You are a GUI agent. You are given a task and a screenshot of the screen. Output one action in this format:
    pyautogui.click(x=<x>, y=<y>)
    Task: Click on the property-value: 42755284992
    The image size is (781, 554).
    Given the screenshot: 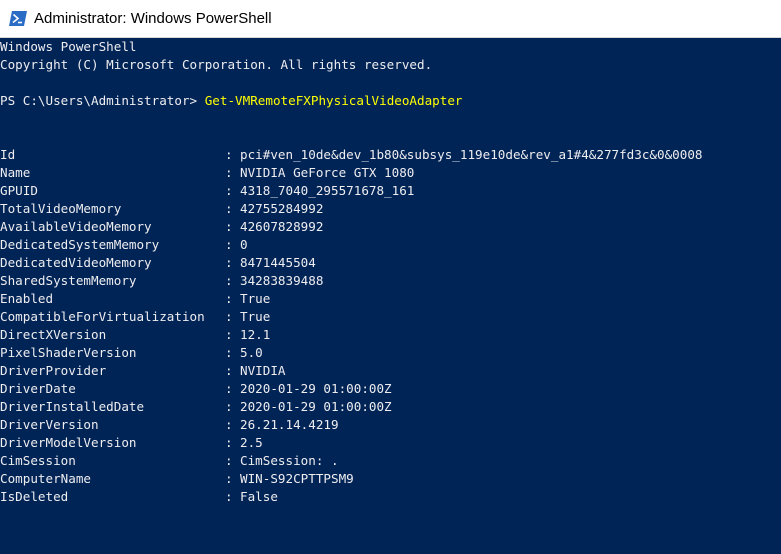 What is the action you would take?
    pyautogui.click(x=282, y=208)
    